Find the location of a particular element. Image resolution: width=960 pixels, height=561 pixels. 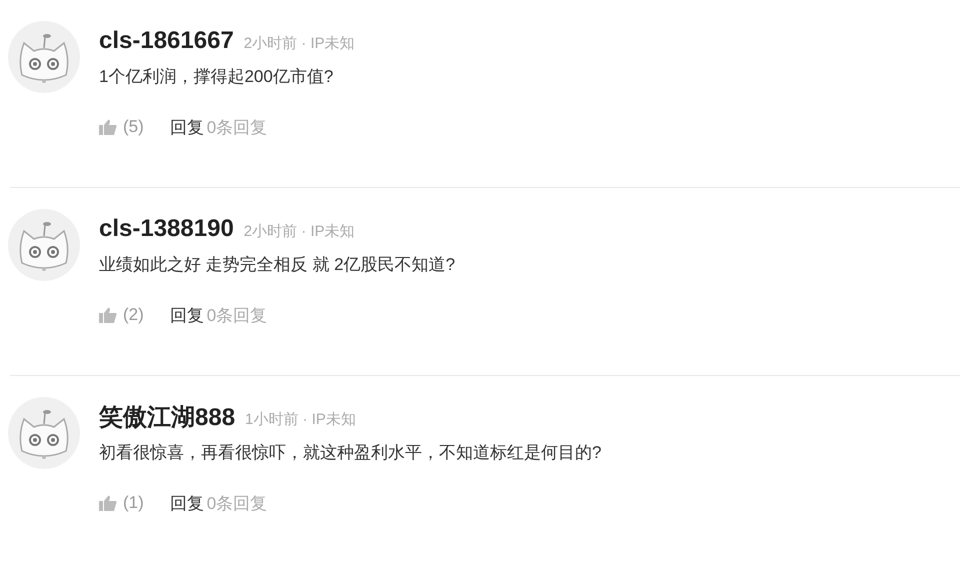

like-count: (1) is located at coordinates (133, 503).